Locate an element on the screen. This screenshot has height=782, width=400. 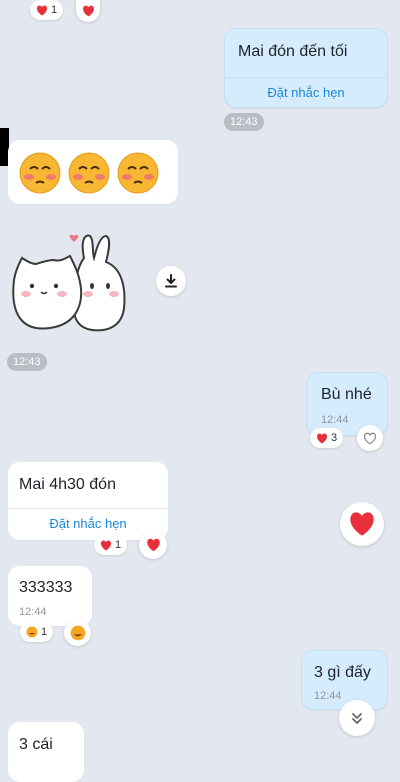
cat-bunny-sticker is located at coordinates (72, 283).